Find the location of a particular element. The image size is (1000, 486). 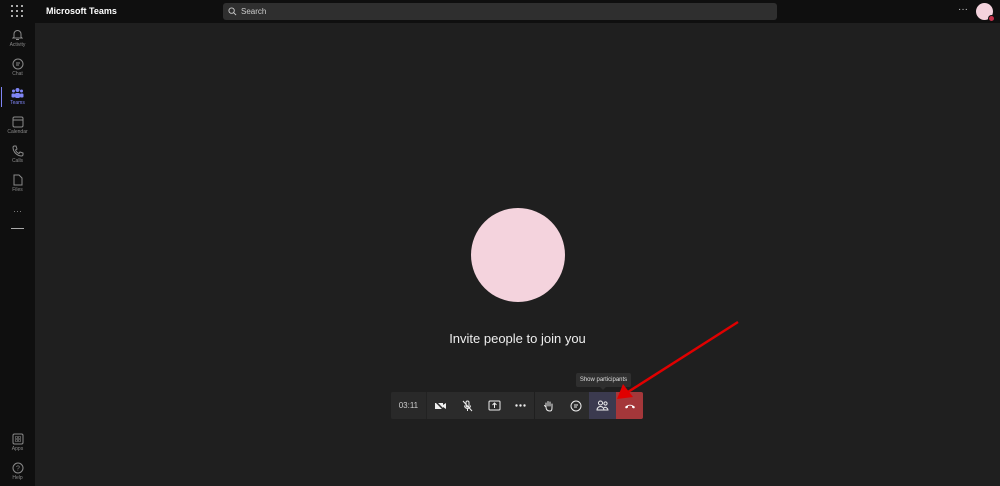

app-title: Microsoft Teams is located at coordinates (81, 11).